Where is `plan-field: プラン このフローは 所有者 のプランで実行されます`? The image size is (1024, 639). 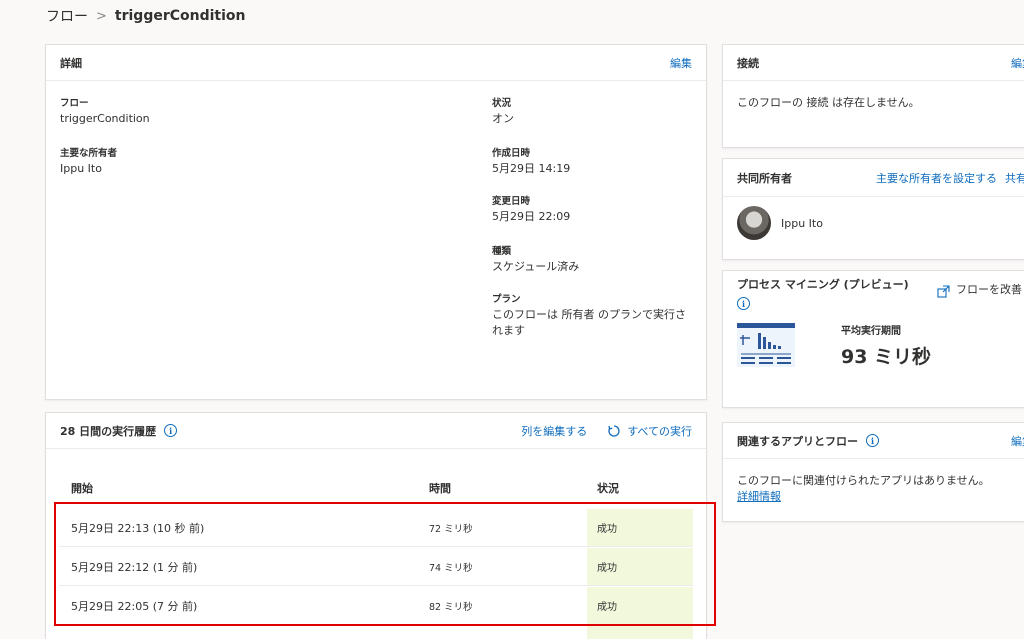
plan-field: プラン このフローは 所有者 のプランで実行されます is located at coordinates (592, 316).